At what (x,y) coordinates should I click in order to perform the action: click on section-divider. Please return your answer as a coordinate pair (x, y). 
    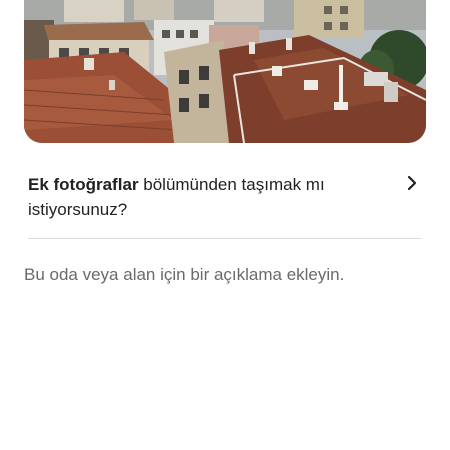
    Looking at the image, I should click on (225, 238).